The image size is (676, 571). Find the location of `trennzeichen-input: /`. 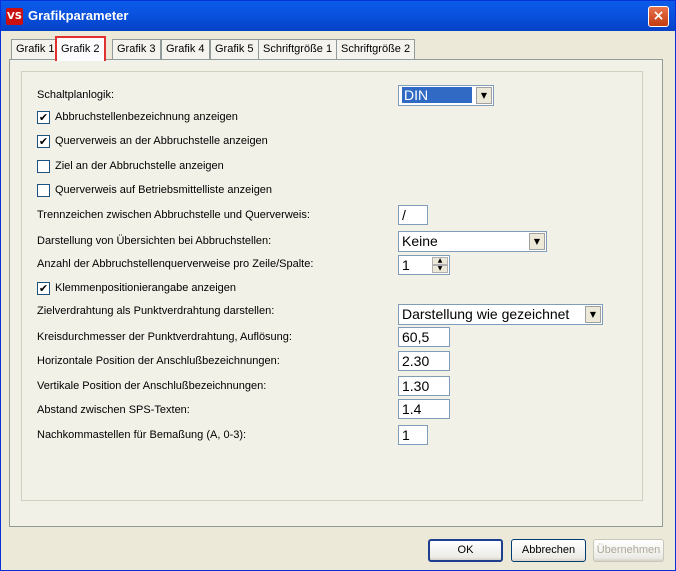

trennzeichen-input: / is located at coordinates (413, 215).